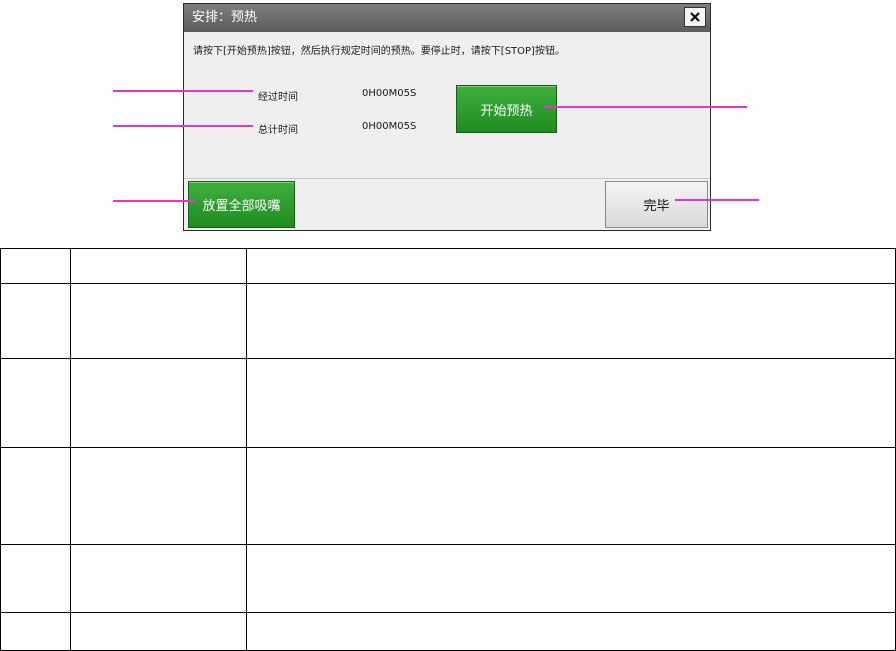  What do you see at coordinates (278, 97) in the screenshot?
I see `elapsed-time-label: 经过时间` at bounding box center [278, 97].